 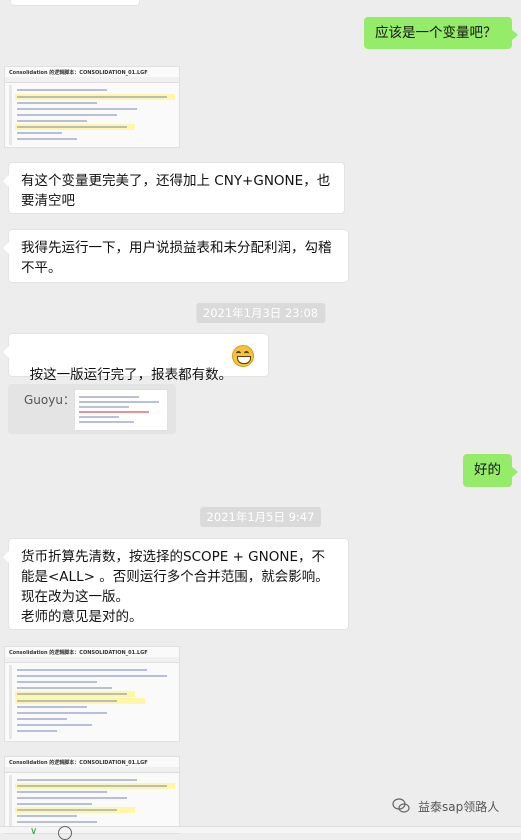 I want to click on wechat-icon, so click(x=401, y=805).